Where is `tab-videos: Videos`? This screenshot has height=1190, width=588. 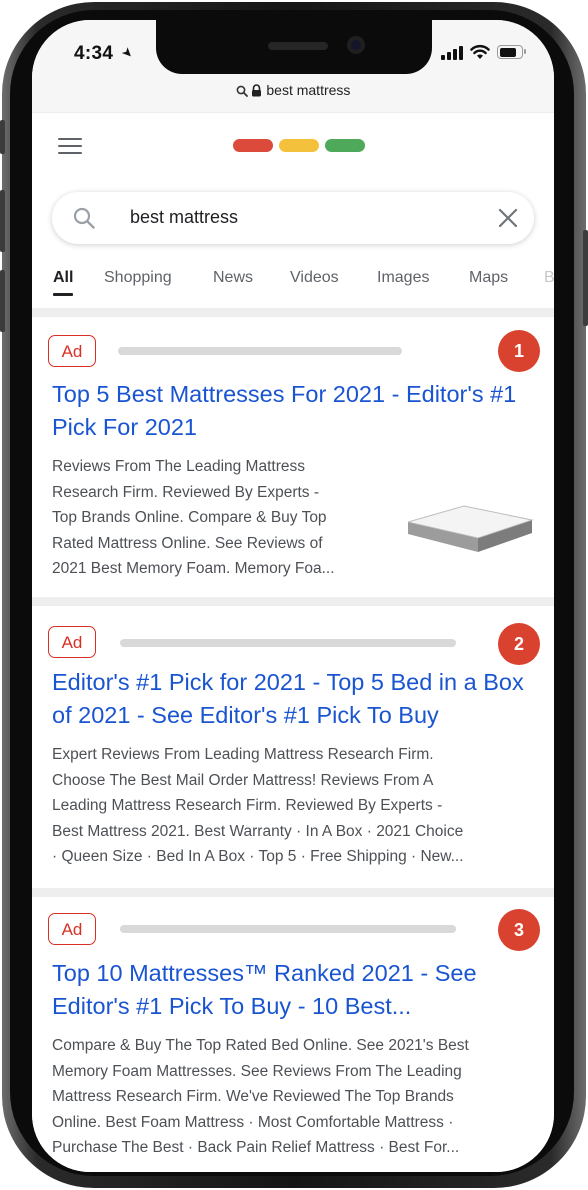
tab-videos: Videos is located at coordinates (314, 278).